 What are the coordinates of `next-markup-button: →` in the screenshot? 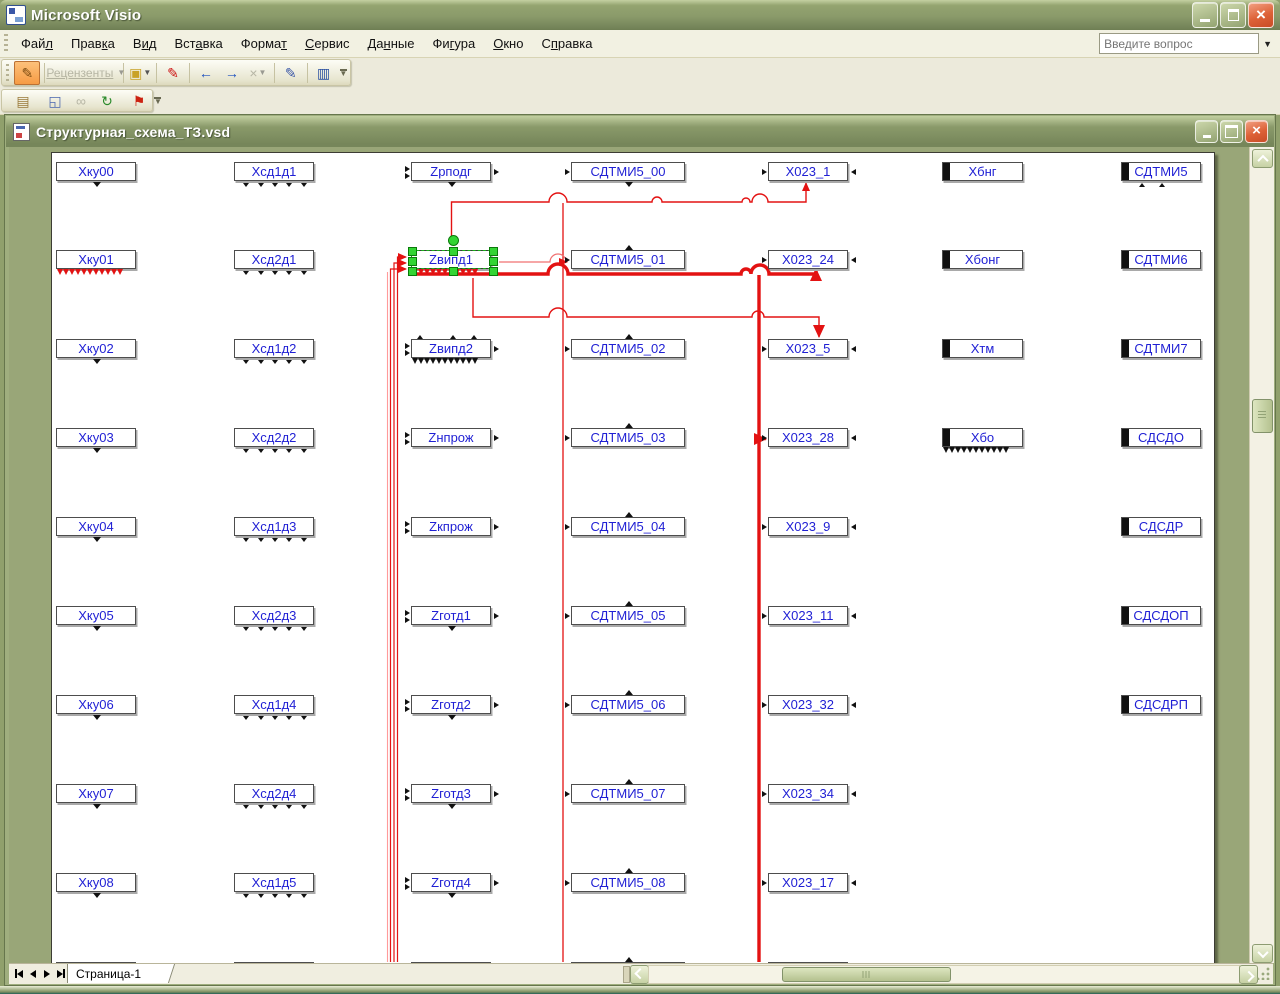 It's located at (232, 73).